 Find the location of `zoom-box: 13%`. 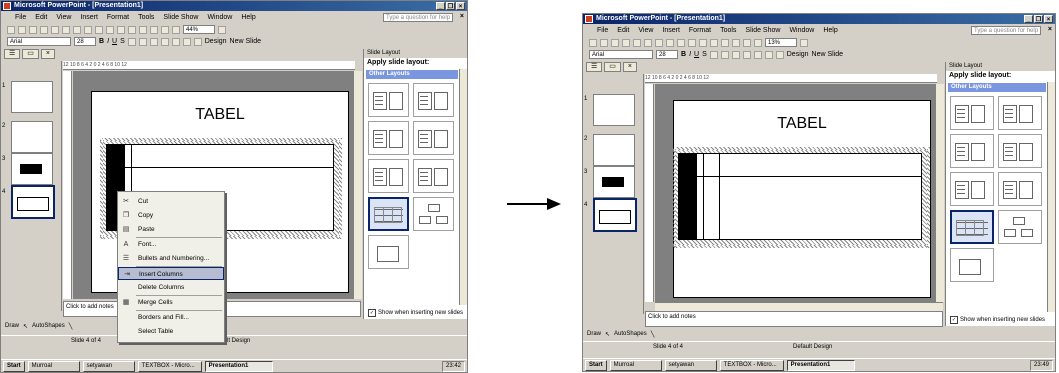

zoom-box: 13% is located at coordinates (781, 42).